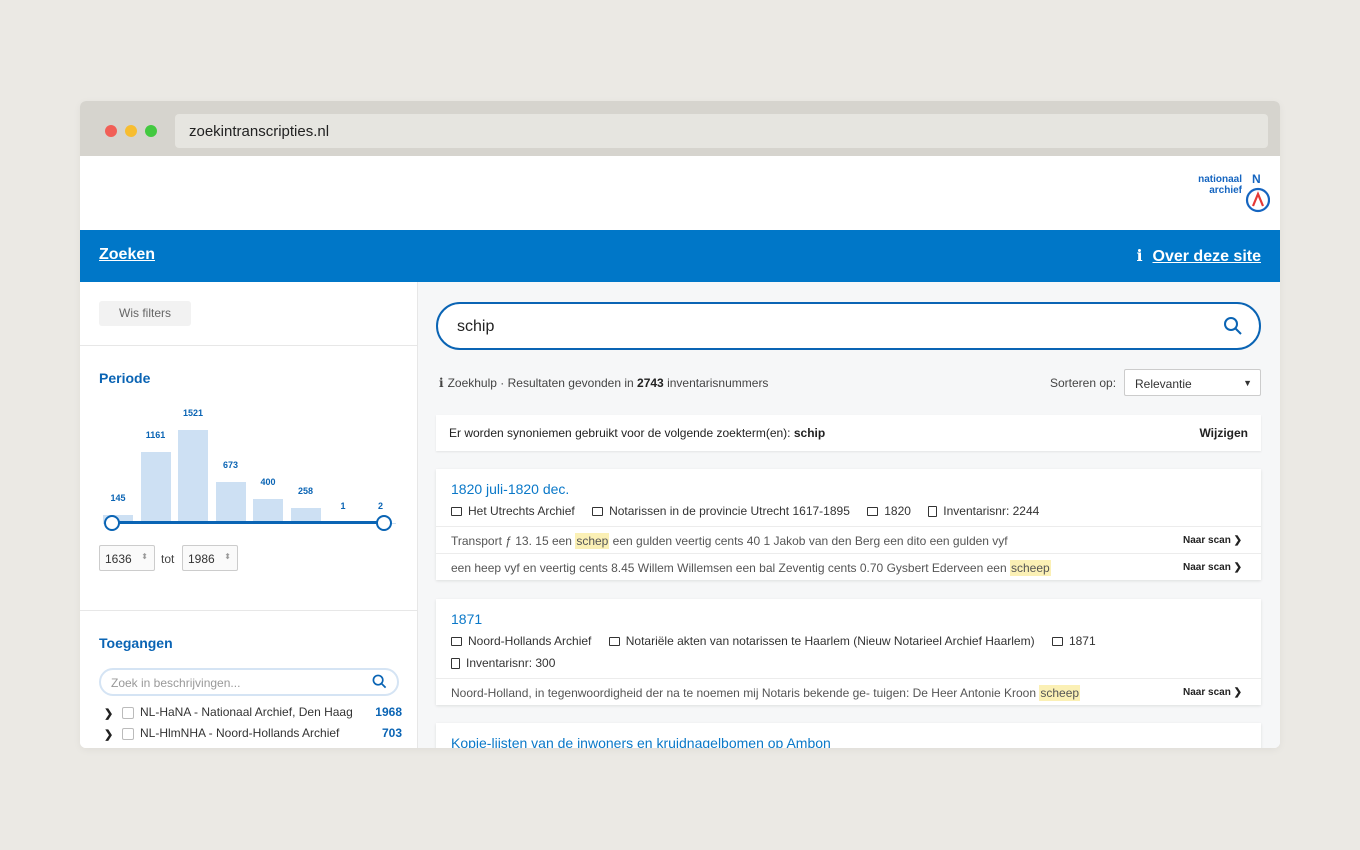 This screenshot has width=1360, height=850. Describe the element at coordinates (388, 712) in the screenshot. I see `access-item-count: 1968` at that location.